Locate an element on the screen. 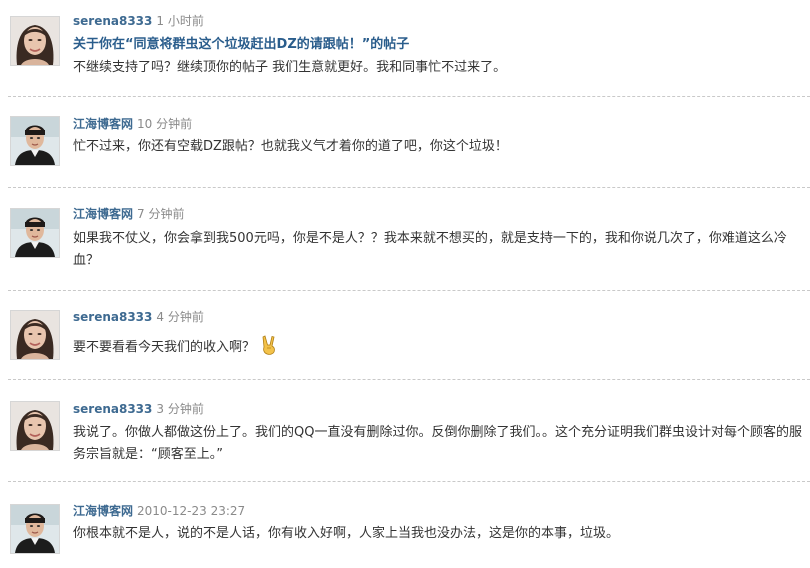 This screenshot has height=568, width=810. timestamp: 1 小时前 is located at coordinates (180, 21).